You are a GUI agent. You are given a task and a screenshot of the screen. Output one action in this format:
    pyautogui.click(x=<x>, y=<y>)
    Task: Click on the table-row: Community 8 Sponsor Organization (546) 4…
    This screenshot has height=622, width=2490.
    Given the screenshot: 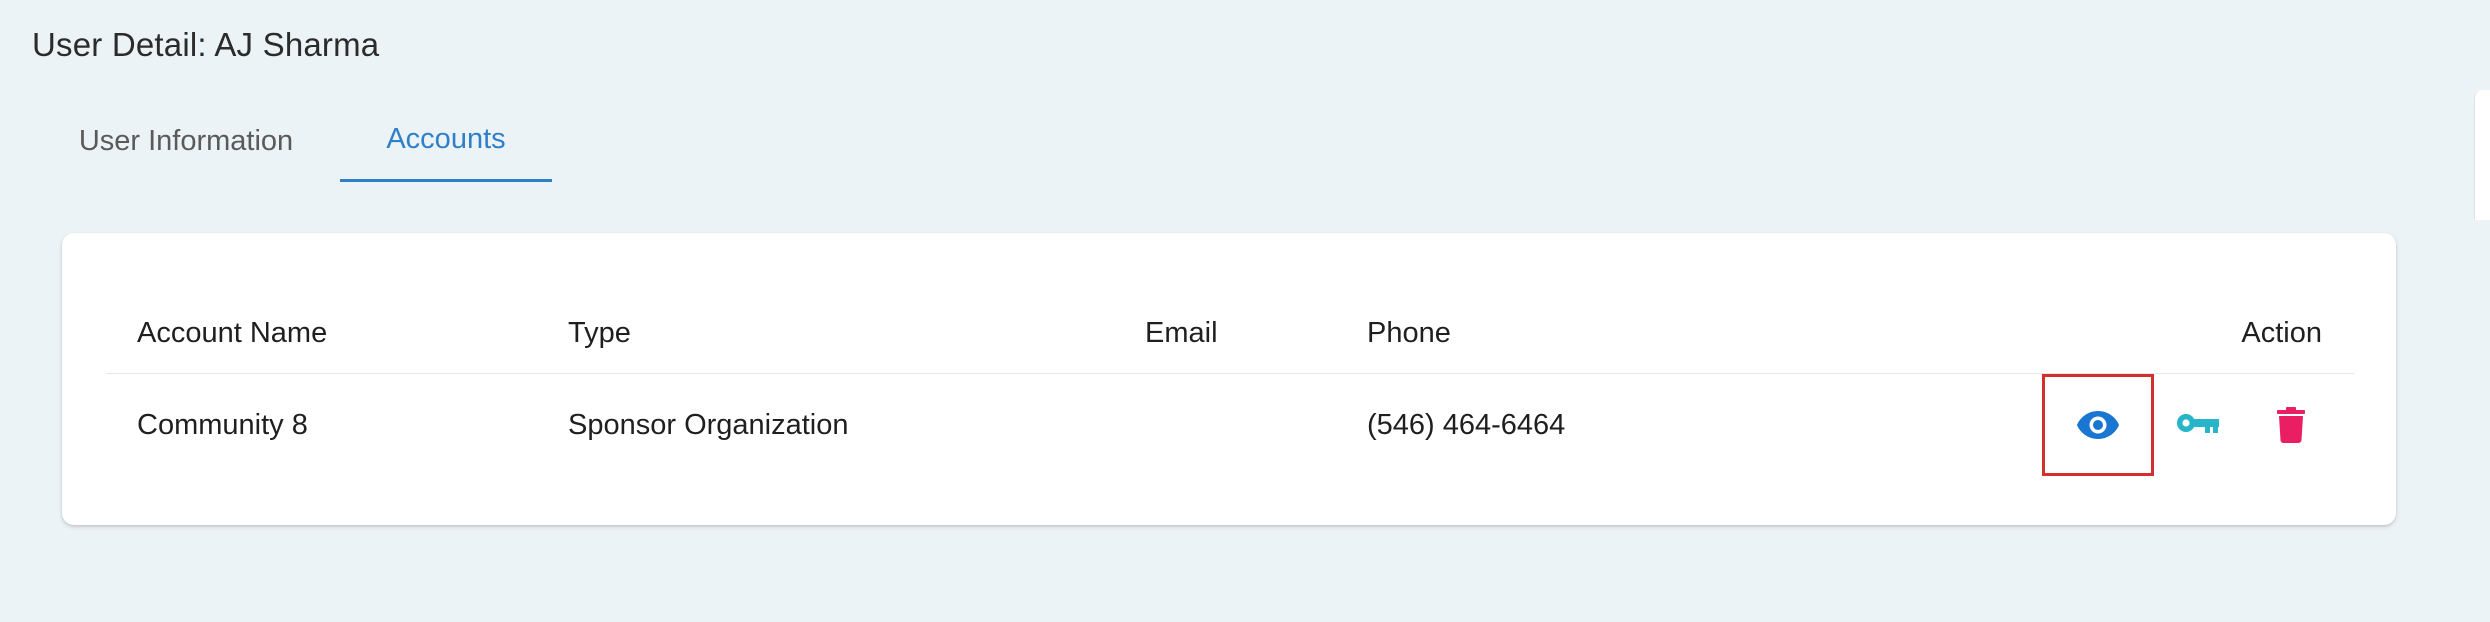 What is the action you would take?
    pyautogui.click(x=1230, y=425)
    